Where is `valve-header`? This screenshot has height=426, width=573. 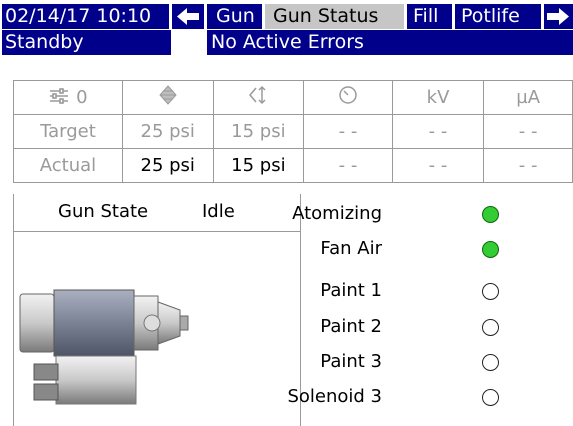
valve-header is located at coordinates (258, 97).